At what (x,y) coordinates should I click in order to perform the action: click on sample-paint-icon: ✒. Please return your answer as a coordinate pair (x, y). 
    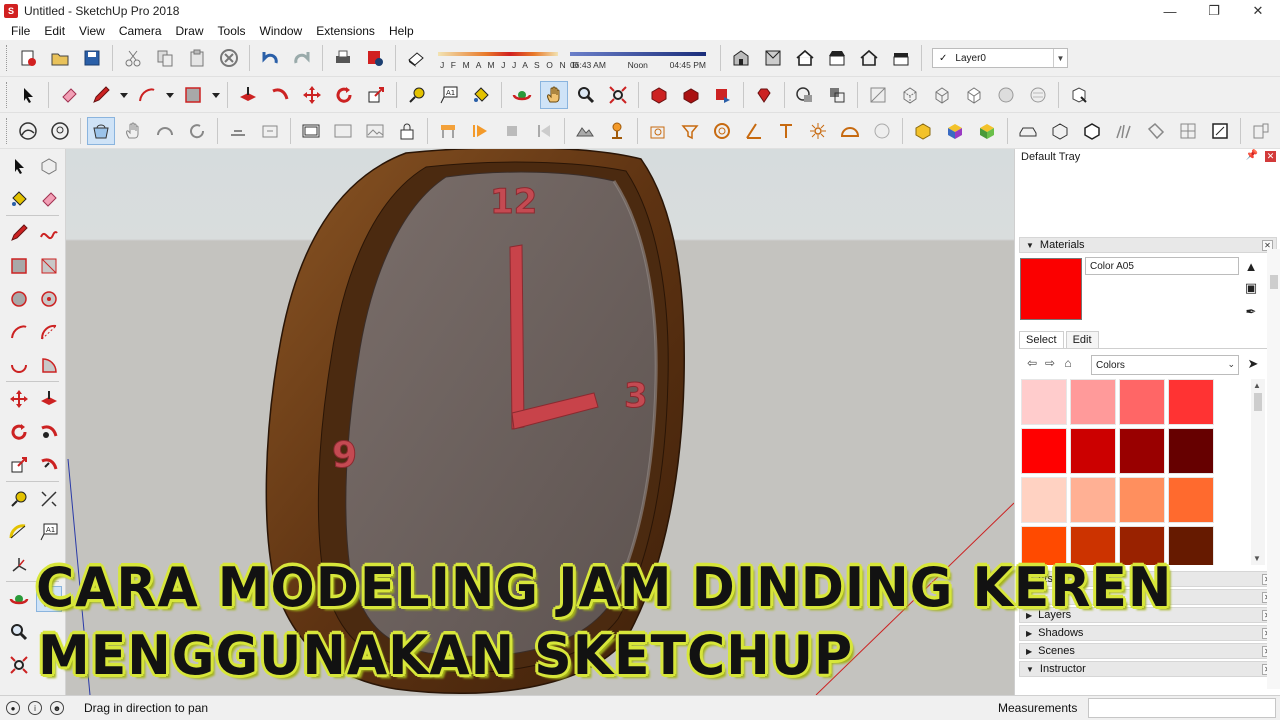
    Looking at the image, I should click on (1251, 312).